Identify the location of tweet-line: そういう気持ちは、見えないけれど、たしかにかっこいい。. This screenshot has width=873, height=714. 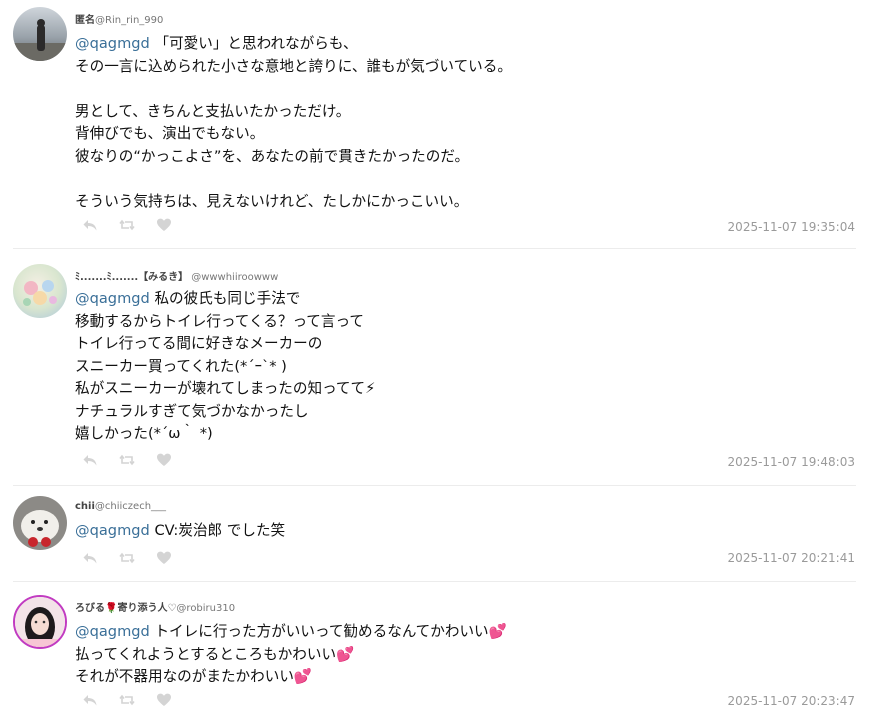
(272, 201).